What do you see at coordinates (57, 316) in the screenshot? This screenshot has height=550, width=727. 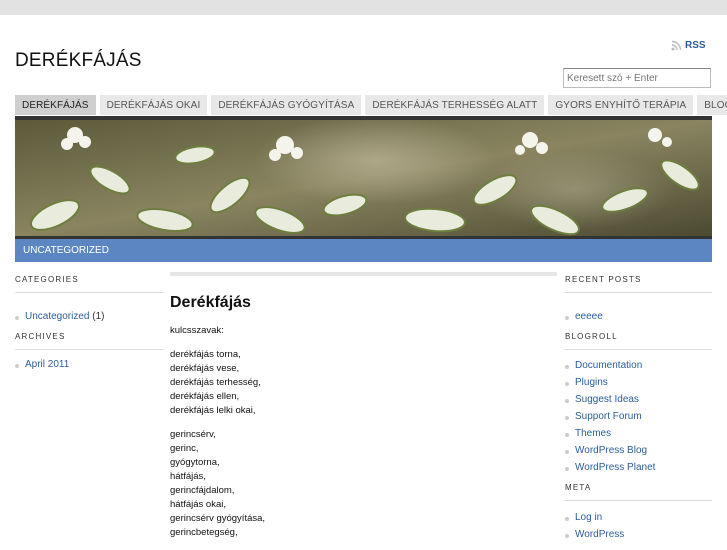 I see `category-link: Uncategorized` at bounding box center [57, 316].